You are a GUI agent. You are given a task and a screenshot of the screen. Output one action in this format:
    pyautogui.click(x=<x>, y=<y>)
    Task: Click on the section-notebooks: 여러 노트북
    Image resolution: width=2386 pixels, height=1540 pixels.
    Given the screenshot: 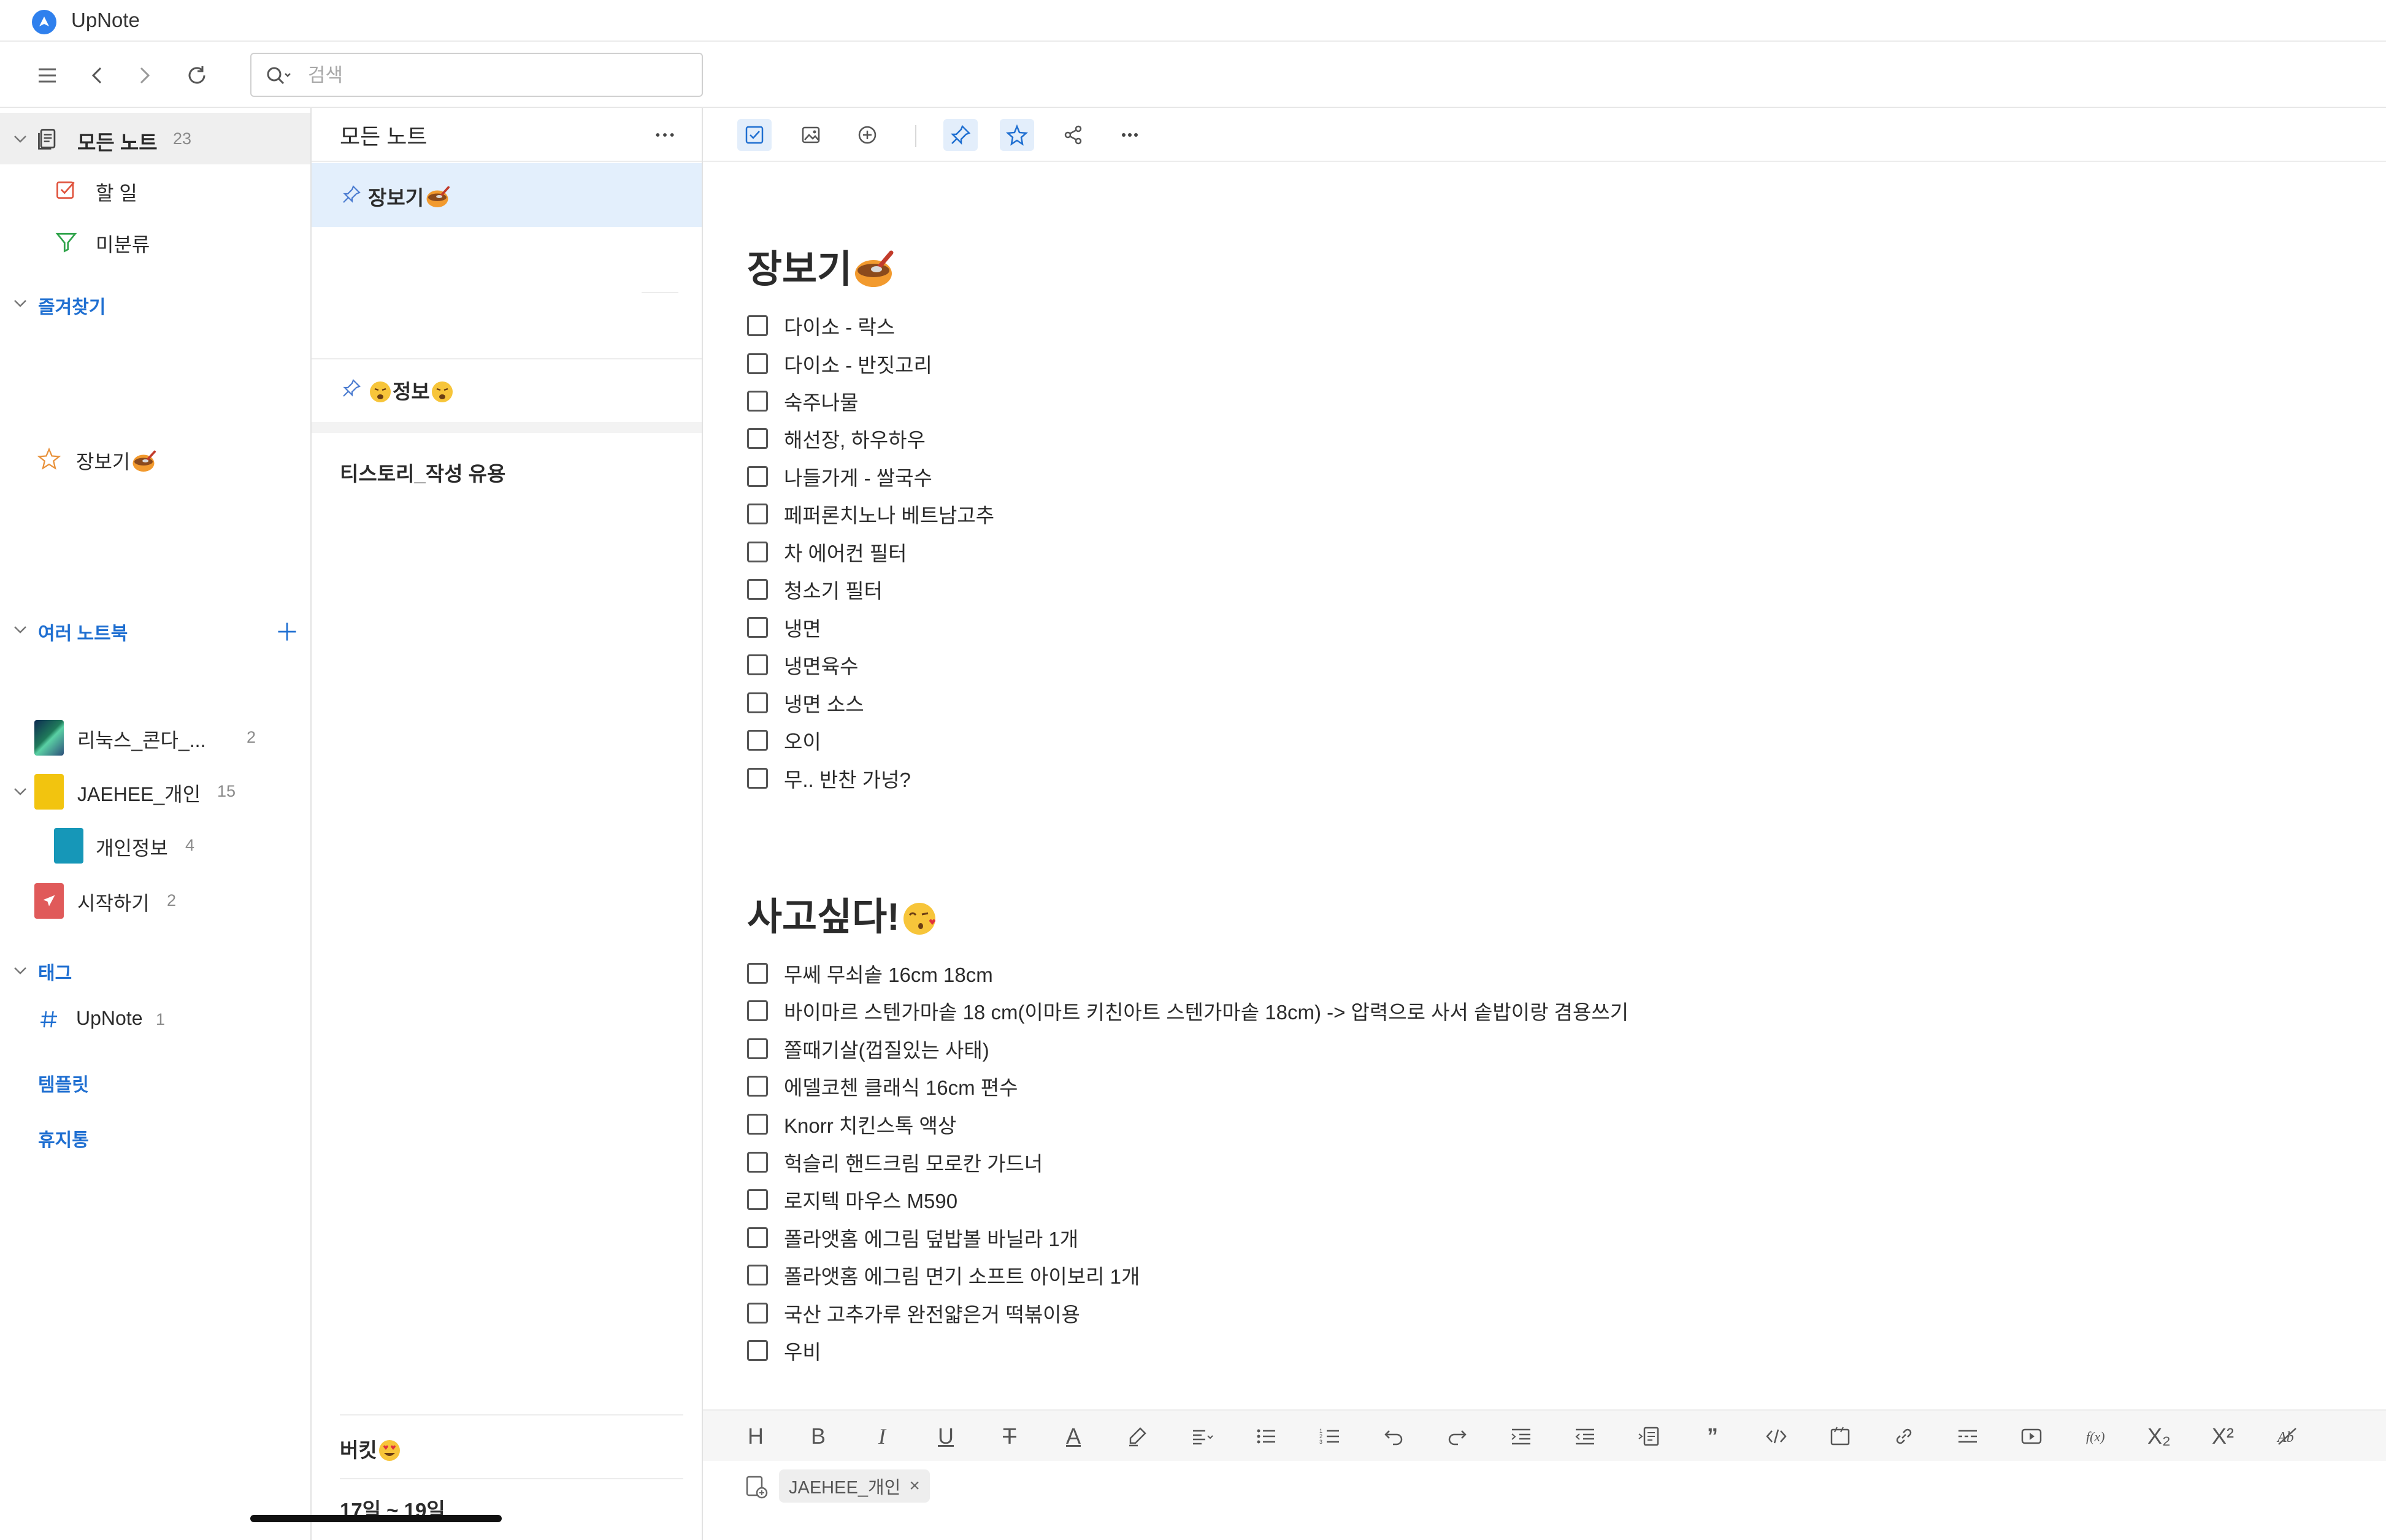 What is the action you would take?
    pyautogui.click(x=83, y=632)
    